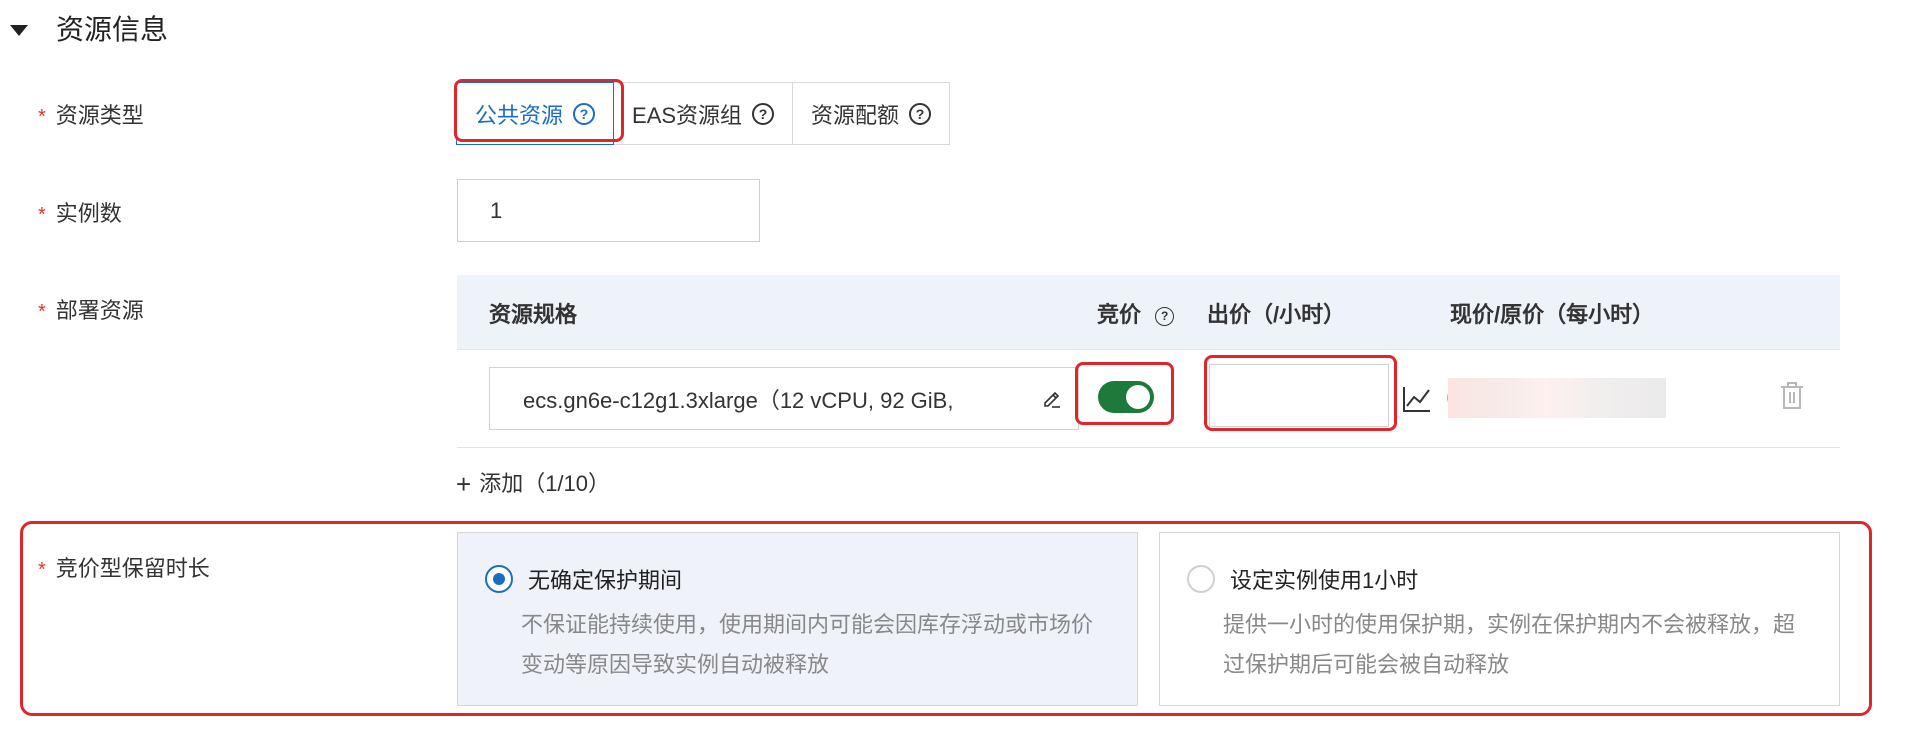 The width and height of the screenshot is (1912, 738). I want to click on resource-type-tabs: 公共资源 ? EAS资源组 ? 资源配额 ?, so click(703, 113).